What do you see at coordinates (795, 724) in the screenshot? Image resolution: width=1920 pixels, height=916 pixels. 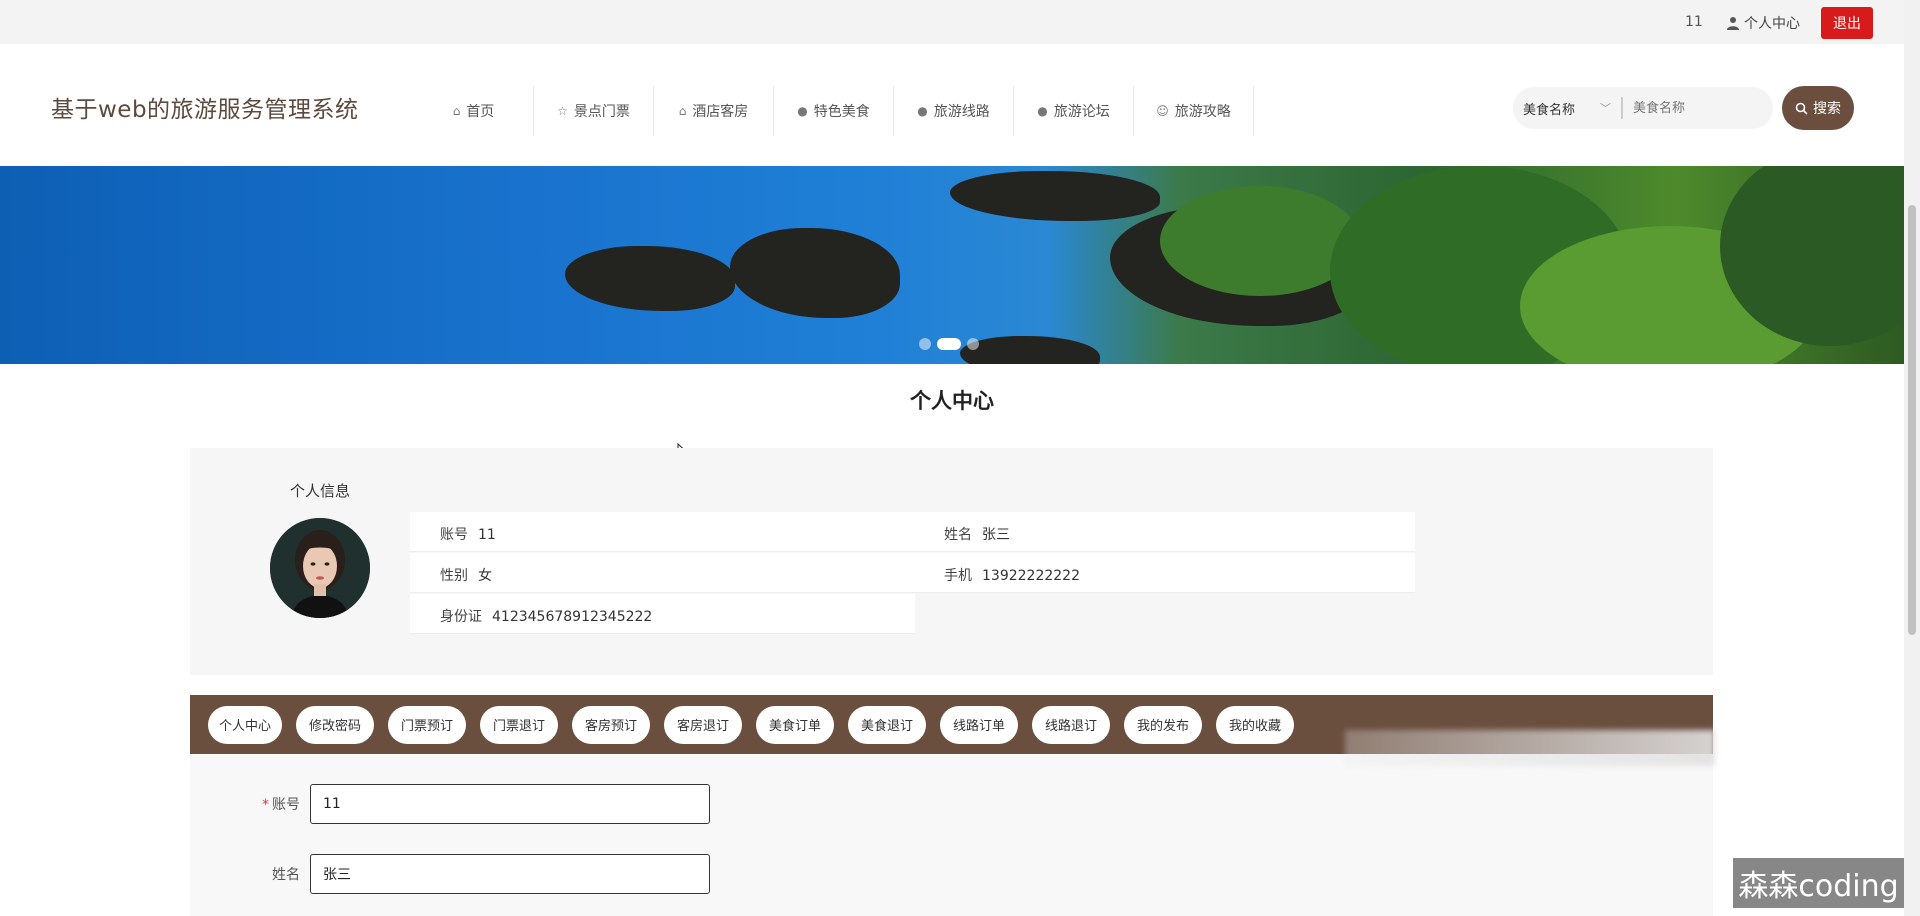 I see `tab-food-orders: 美食订单` at bounding box center [795, 724].